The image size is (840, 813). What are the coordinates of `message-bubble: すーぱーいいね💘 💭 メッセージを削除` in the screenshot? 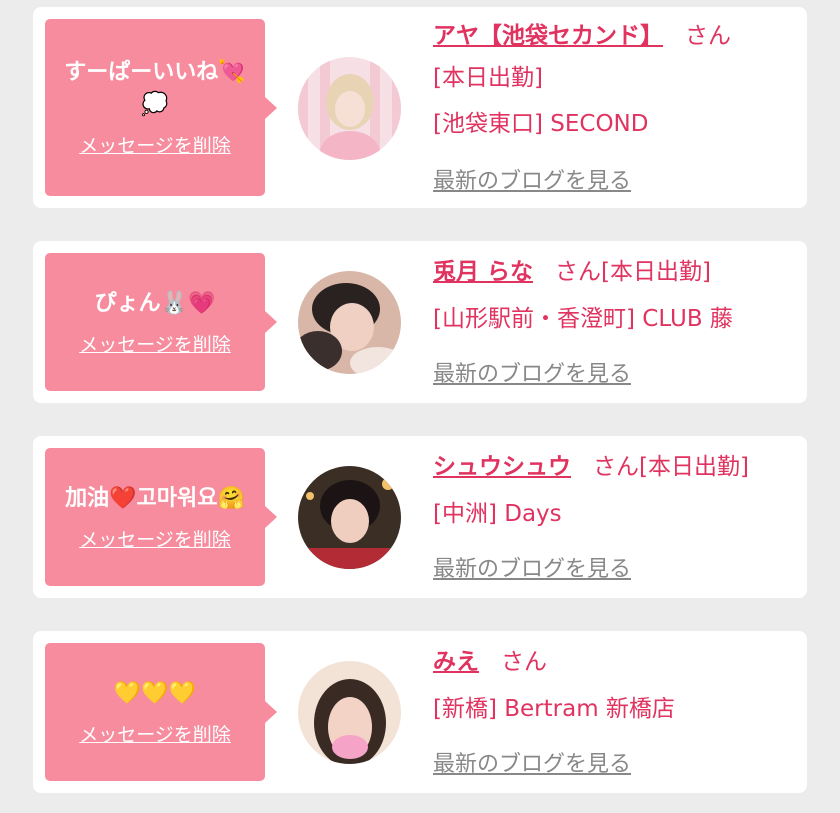 It's located at (161, 107).